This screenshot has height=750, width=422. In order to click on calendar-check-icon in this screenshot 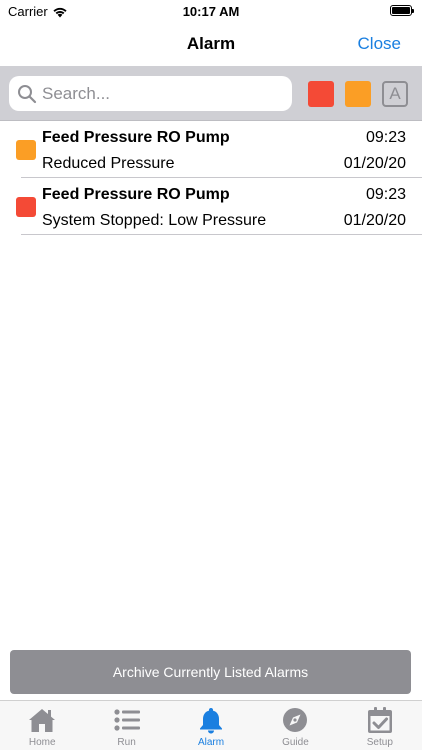, I will do `click(379, 720)`.